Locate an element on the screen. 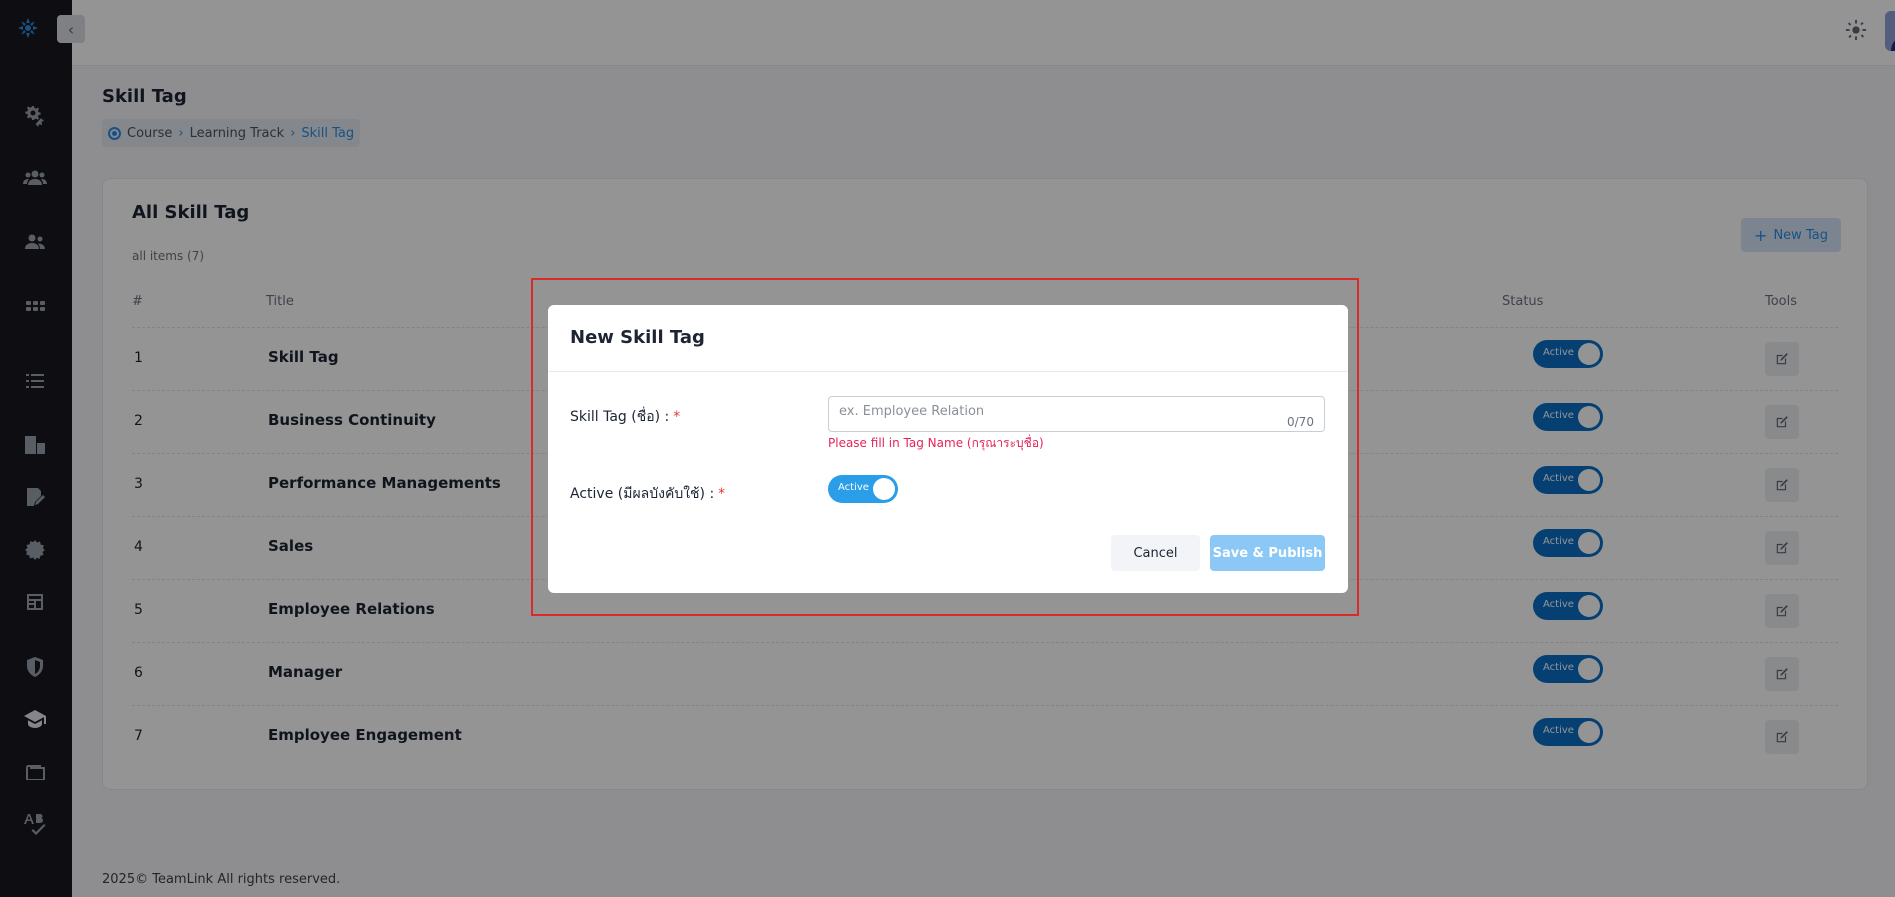 The image size is (1895, 897). toggle-knob is located at coordinates (884, 489).